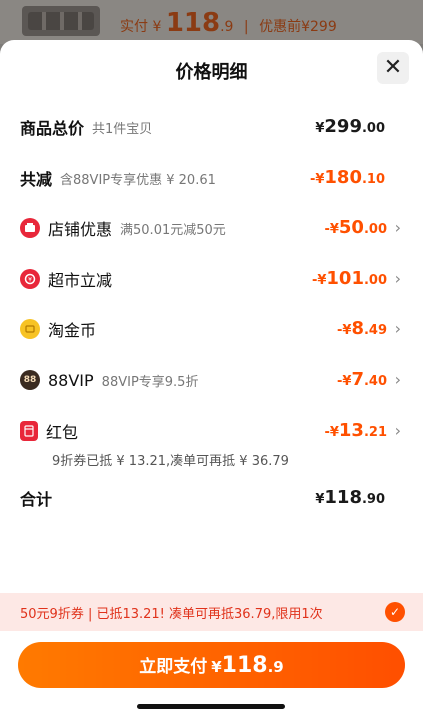 The width and height of the screenshot is (423, 720). Describe the element at coordinates (29, 431) in the screenshot. I see `red-packet-icon` at that location.